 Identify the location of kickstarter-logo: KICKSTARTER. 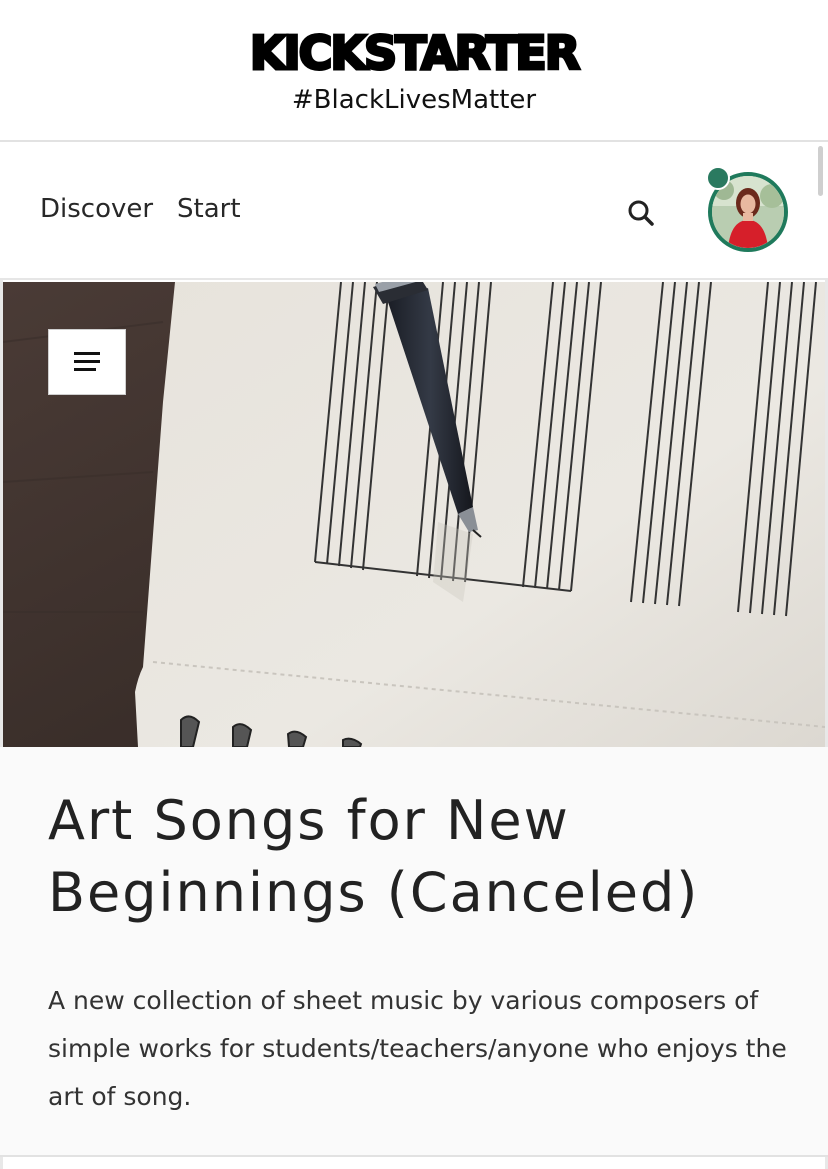
(414, 53).